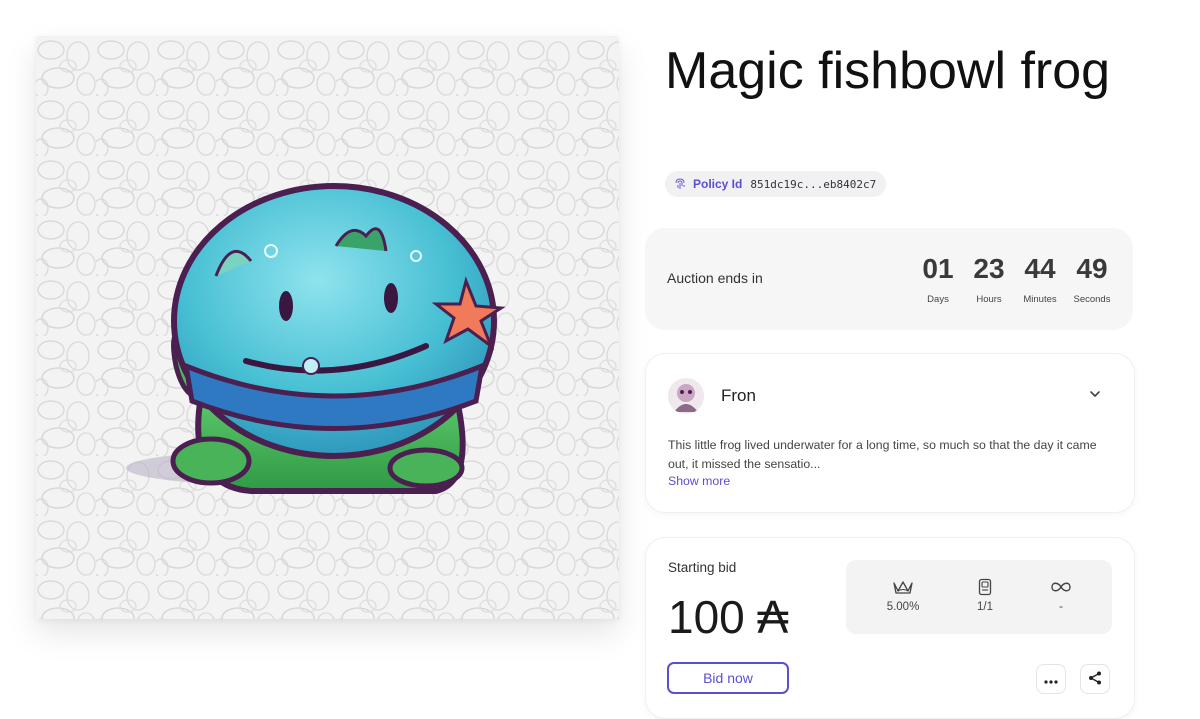 The height and width of the screenshot is (719, 1200). What do you see at coordinates (1092, 299) in the screenshot?
I see `seconds-label: Seconds` at bounding box center [1092, 299].